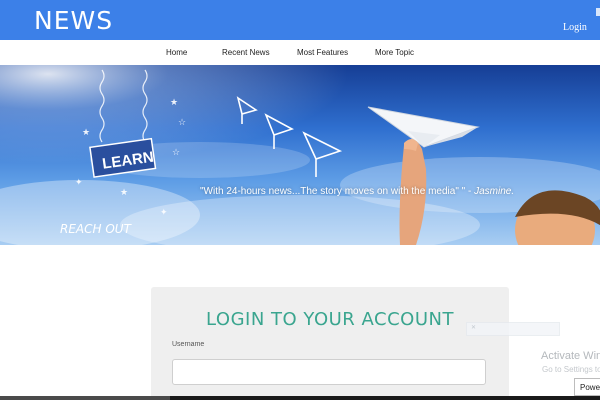 Image resolution: width=600 pixels, height=400 pixels. Describe the element at coordinates (300, 20) in the screenshot. I see `top-bar: NEWS Login` at that location.